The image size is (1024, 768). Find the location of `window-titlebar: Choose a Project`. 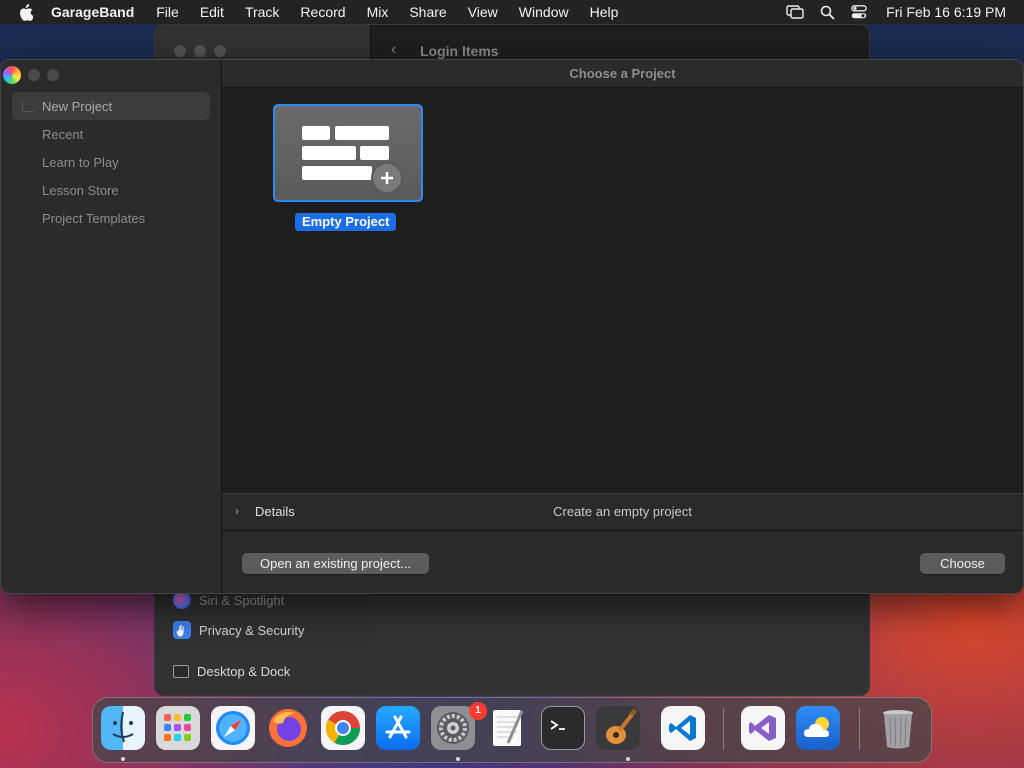

window-titlebar: Choose a Project is located at coordinates (622, 74).